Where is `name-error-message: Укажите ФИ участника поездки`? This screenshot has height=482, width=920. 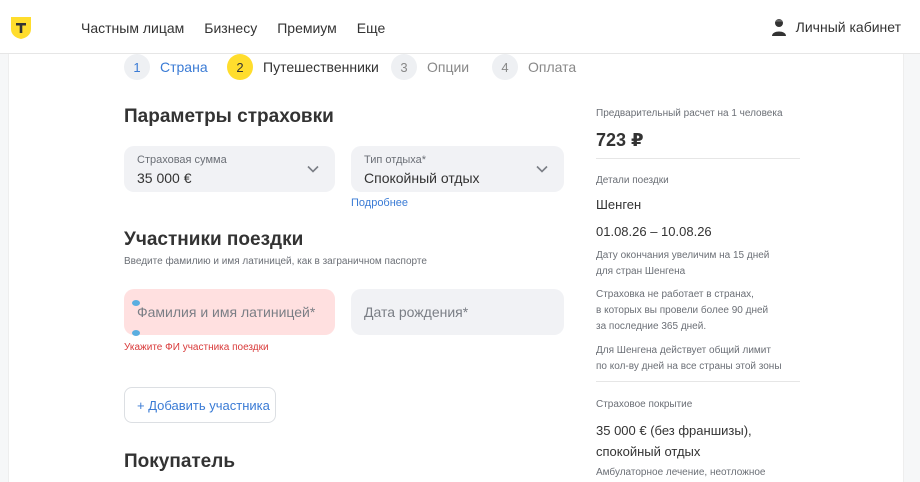
name-error-message: Укажите ФИ участника поездки is located at coordinates (196, 347).